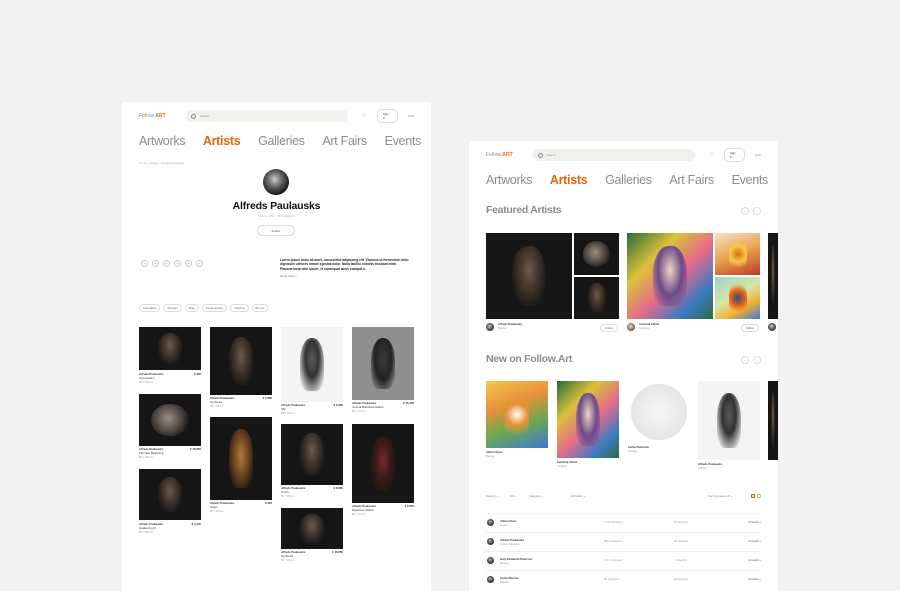  I want to click on pinterest-icon: ◎, so click(177, 263).